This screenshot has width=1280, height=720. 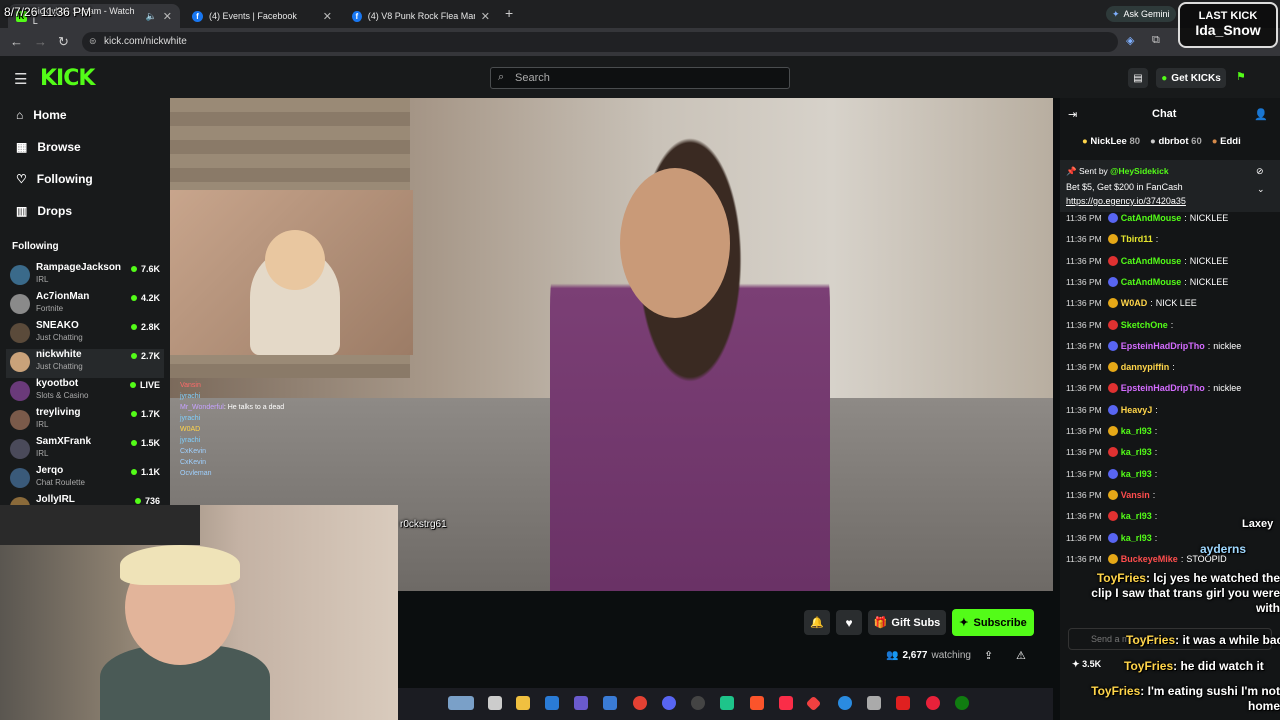 I want to click on following-heading: Following, so click(x=35, y=246).